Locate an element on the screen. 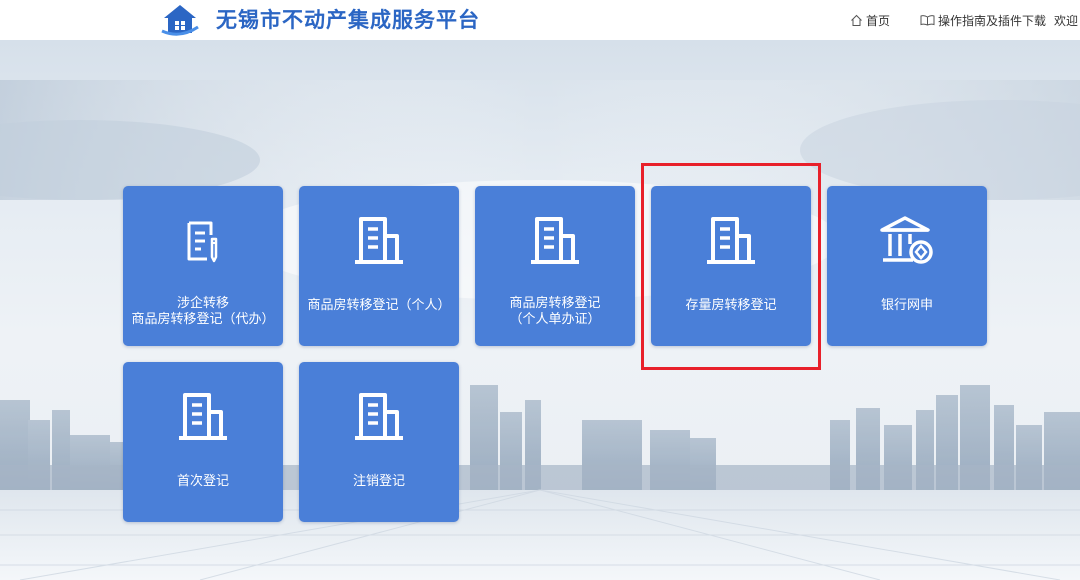 This screenshot has height=580, width=1080. tile-label: 商品房转移登记（个人） is located at coordinates (379, 305).